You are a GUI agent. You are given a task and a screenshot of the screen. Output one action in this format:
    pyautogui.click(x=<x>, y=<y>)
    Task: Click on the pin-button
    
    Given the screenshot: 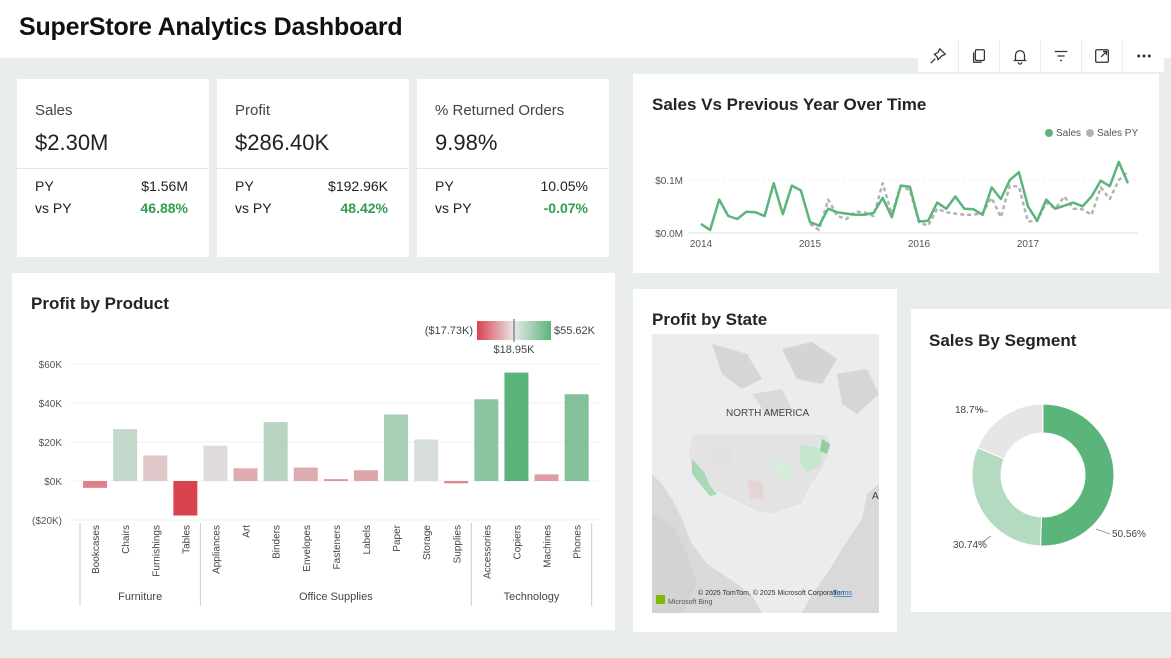 What is the action you would take?
    pyautogui.click(x=938, y=56)
    